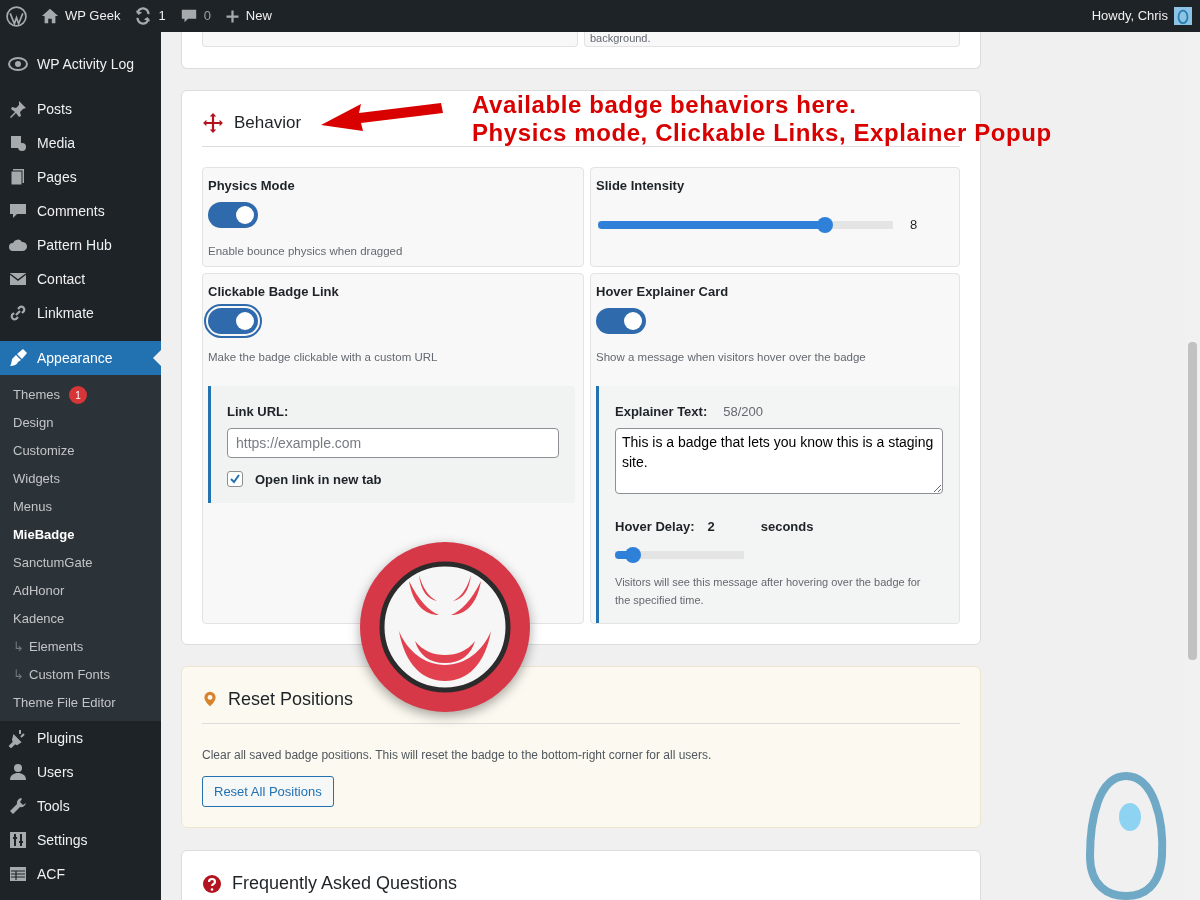 Image resolution: width=1200 pixels, height=900 pixels. Describe the element at coordinates (18, 772) in the screenshot. I see `user-icon` at that location.